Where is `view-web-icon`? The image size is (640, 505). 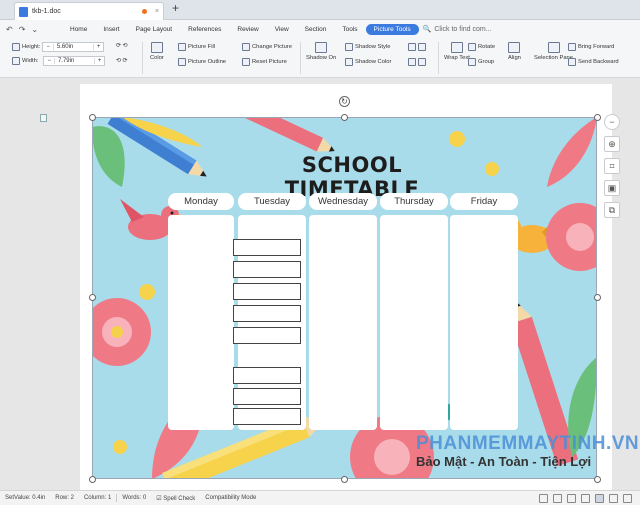 view-web-icon is located at coordinates (571, 498).